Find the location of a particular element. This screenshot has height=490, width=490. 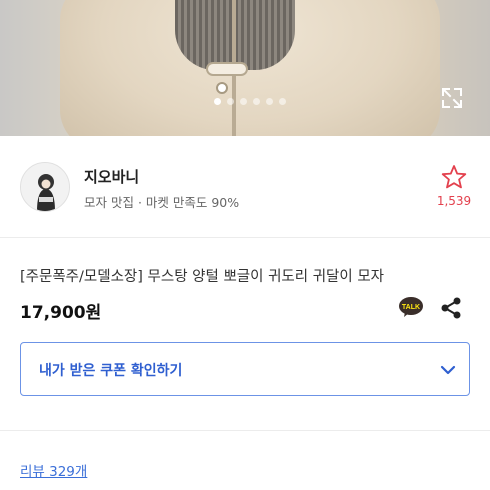

section-divider is located at coordinates (245, 430).